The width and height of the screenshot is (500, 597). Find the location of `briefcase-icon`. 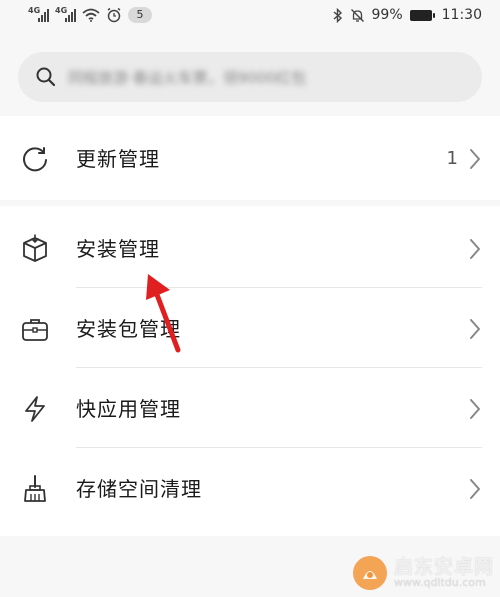

briefcase-icon is located at coordinates (35, 330).